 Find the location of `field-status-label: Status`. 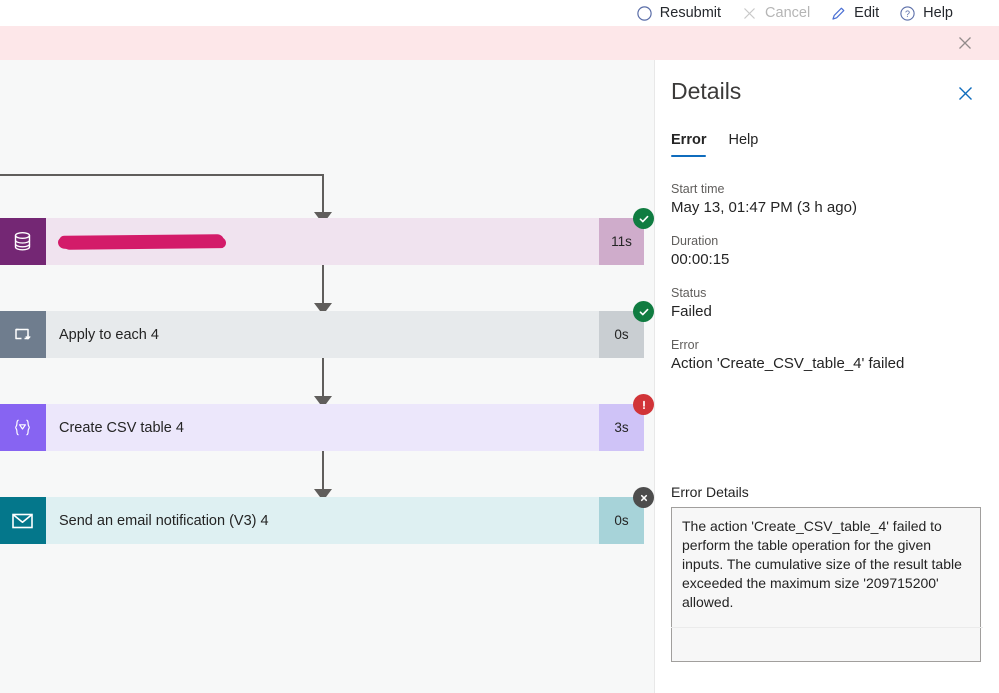

field-status-label: Status is located at coordinates (689, 293).